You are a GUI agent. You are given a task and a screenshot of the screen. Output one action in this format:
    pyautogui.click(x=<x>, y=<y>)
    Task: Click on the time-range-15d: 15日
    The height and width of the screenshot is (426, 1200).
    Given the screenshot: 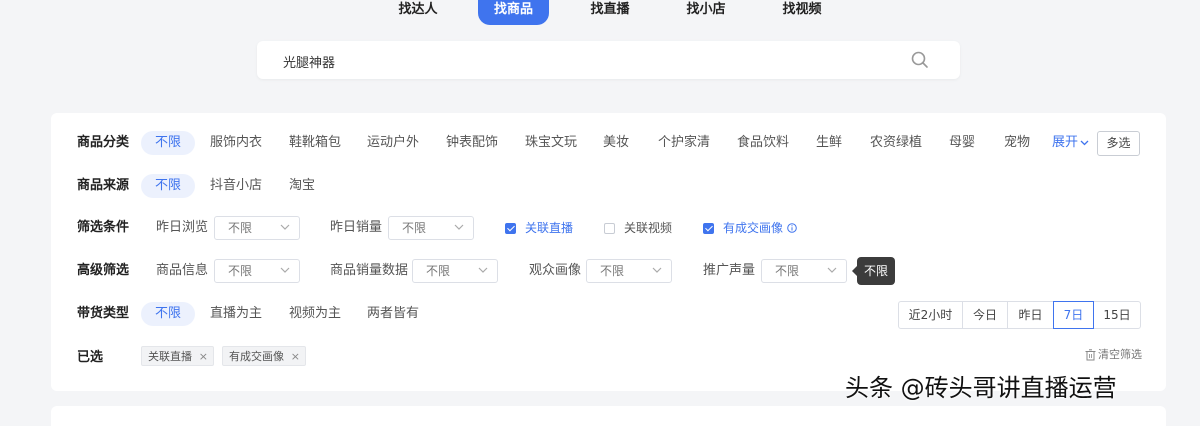 What is the action you would take?
    pyautogui.click(x=1117, y=315)
    